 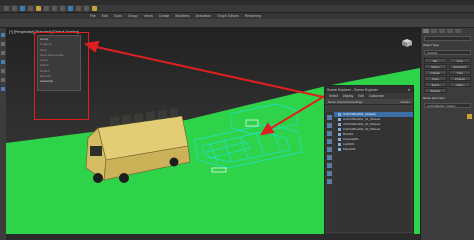 What do you see at coordinates (164, 16) in the screenshot?
I see `menu-item-create: Create` at bounding box center [164, 16].